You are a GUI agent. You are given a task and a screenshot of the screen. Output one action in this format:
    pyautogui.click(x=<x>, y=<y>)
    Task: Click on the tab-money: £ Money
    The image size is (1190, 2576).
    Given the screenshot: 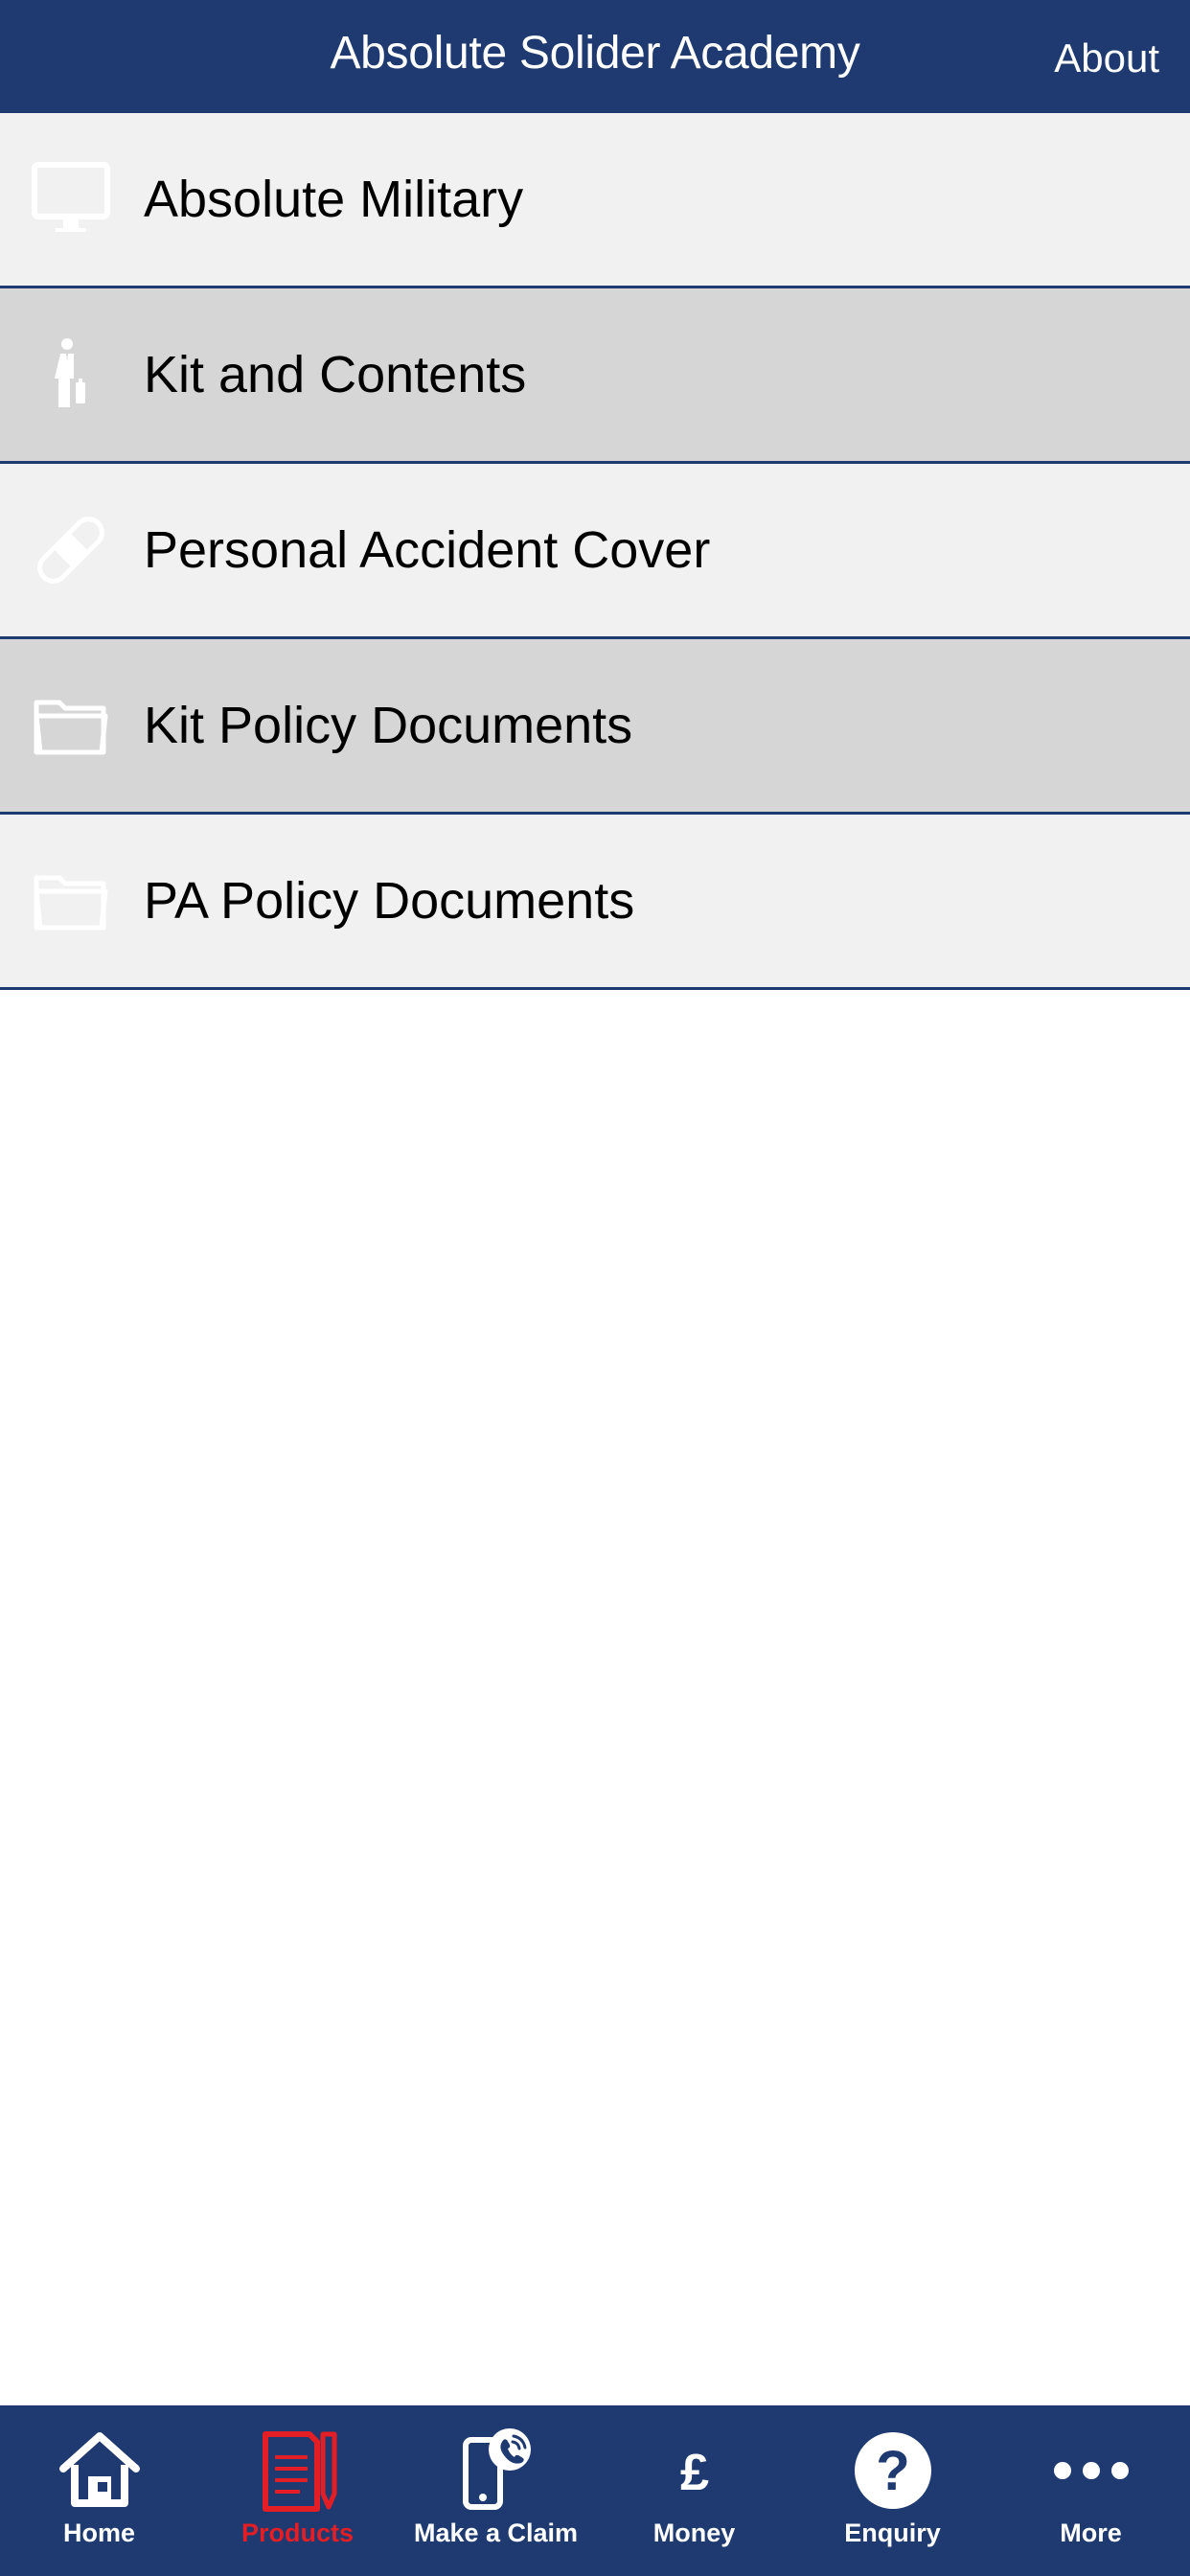 What is the action you would take?
    pyautogui.click(x=694, y=2490)
    